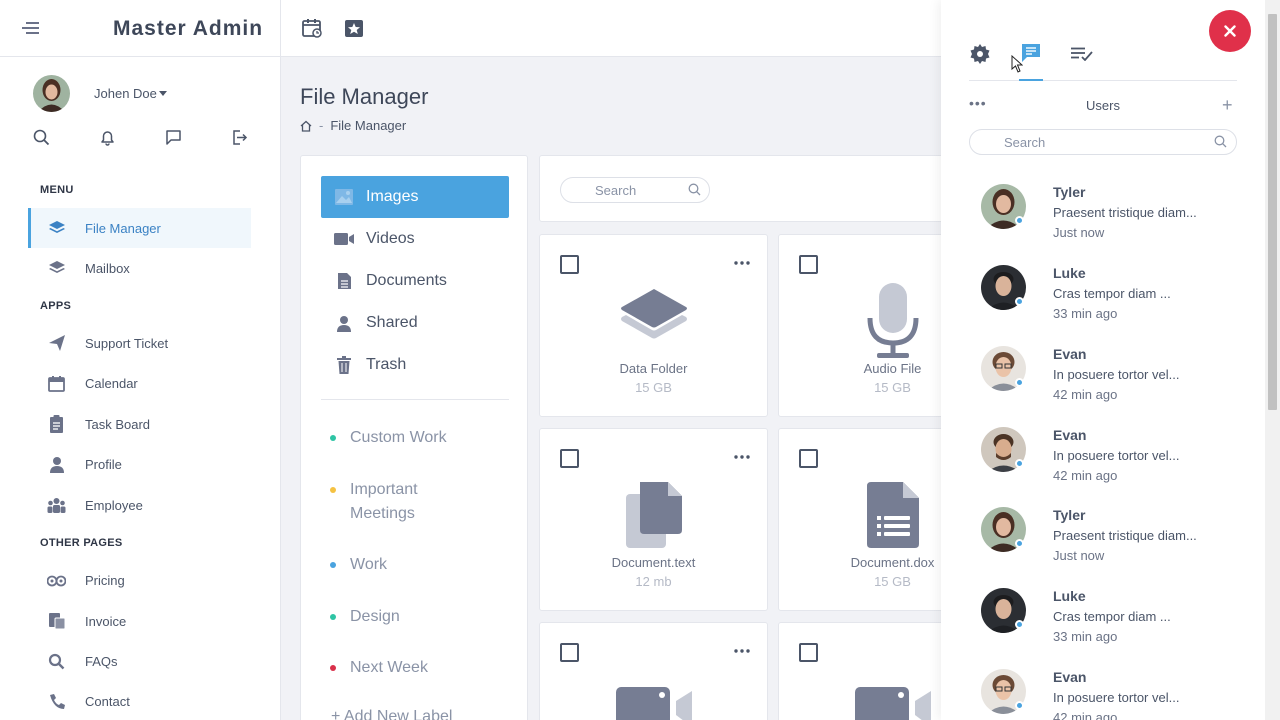 This screenshot has width=1280, height=720. Describe the element at coordinates (358, 565) in the screenshot. I see `label-work: Work` at that location.